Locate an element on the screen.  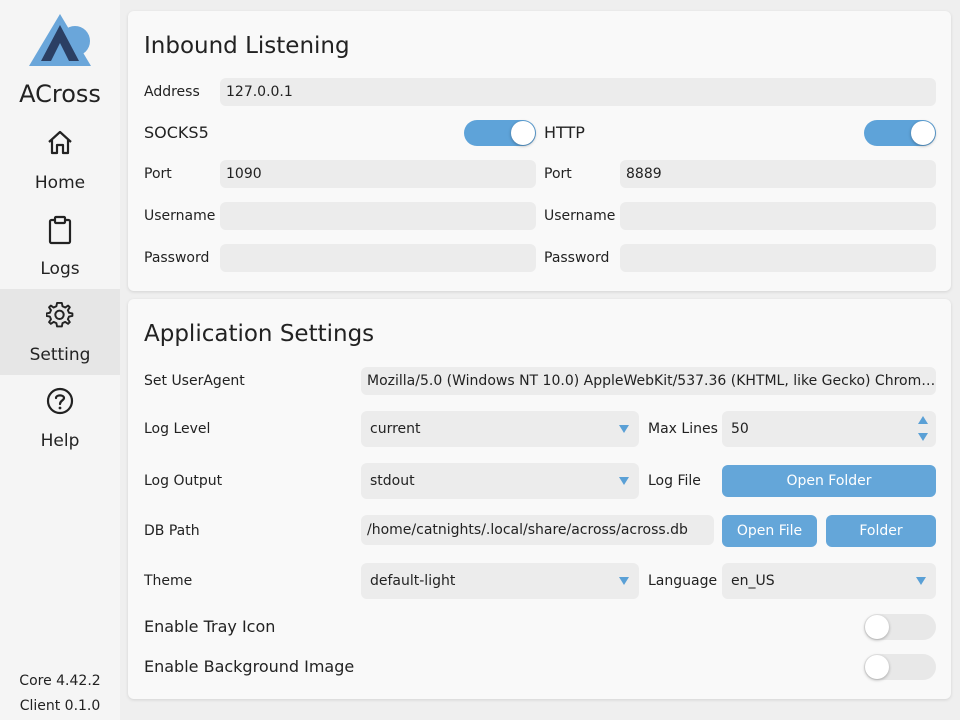
socks5-password-input is located at coordinates (378, 258).